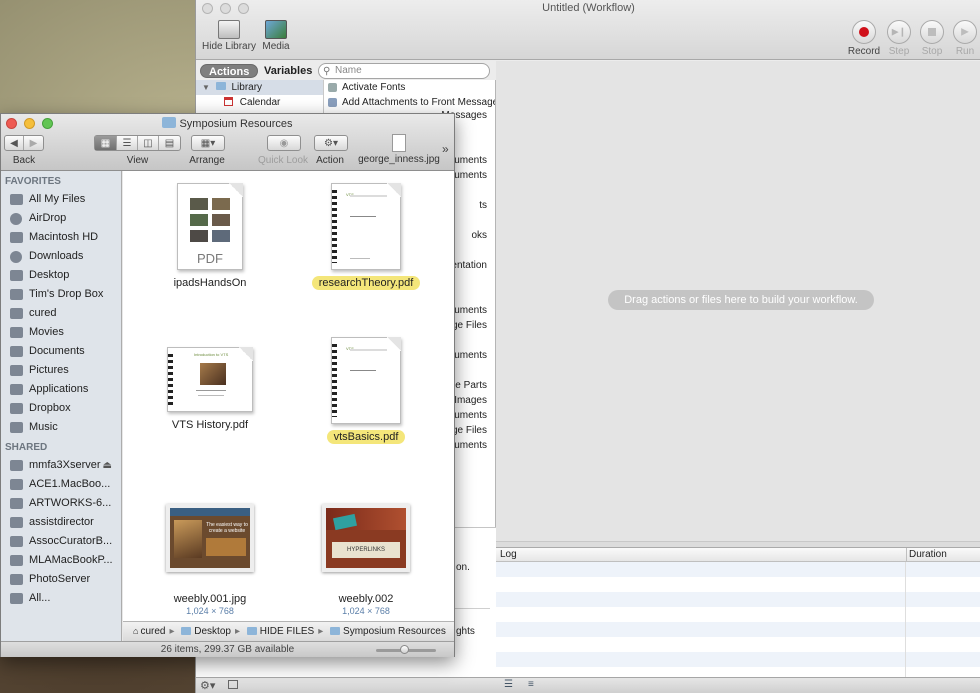 This screenshot has width=980, height=693. Describe the element at coordinates (236, 124) in the screenshot. I see `window-title-text: Symposium Resources` at that location.